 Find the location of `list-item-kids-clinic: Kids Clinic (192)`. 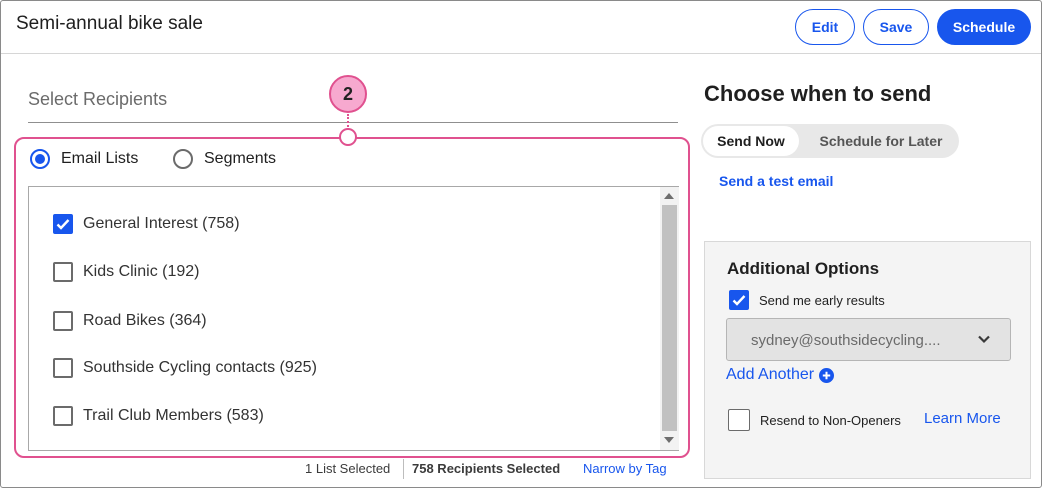

list-item-kids-clinic: Kids Clinic (192) is located at coordinates (126, 272).